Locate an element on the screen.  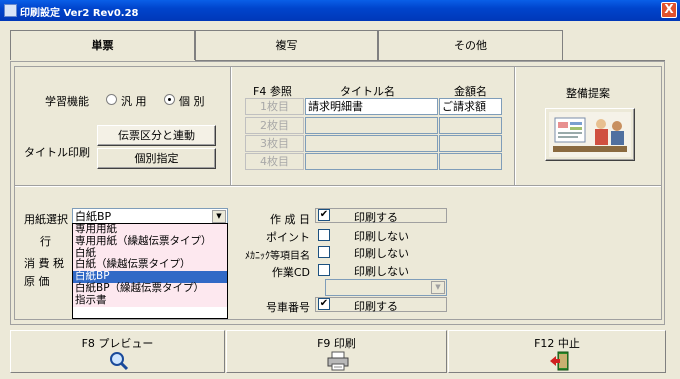
paper-selected: 白紙BP is located at coordinates (93, 216).